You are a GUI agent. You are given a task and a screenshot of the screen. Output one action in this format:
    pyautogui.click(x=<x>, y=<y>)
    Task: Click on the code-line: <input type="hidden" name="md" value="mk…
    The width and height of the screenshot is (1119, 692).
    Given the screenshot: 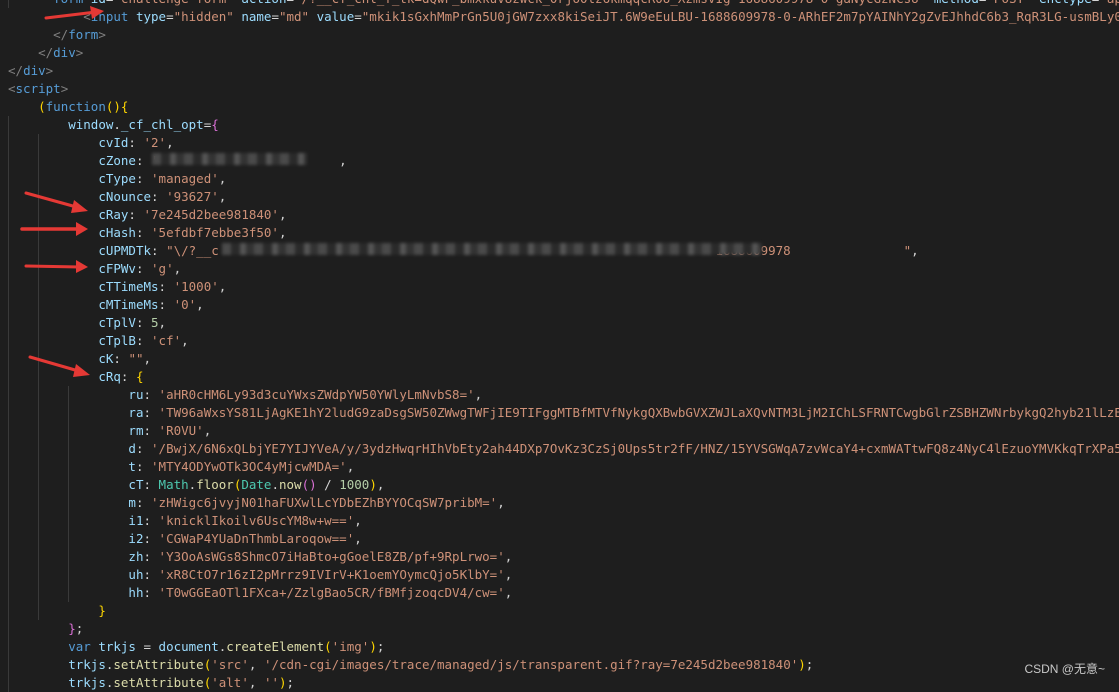 What is the action you would take?
    pyautogui.click(x=559, y=17)
    